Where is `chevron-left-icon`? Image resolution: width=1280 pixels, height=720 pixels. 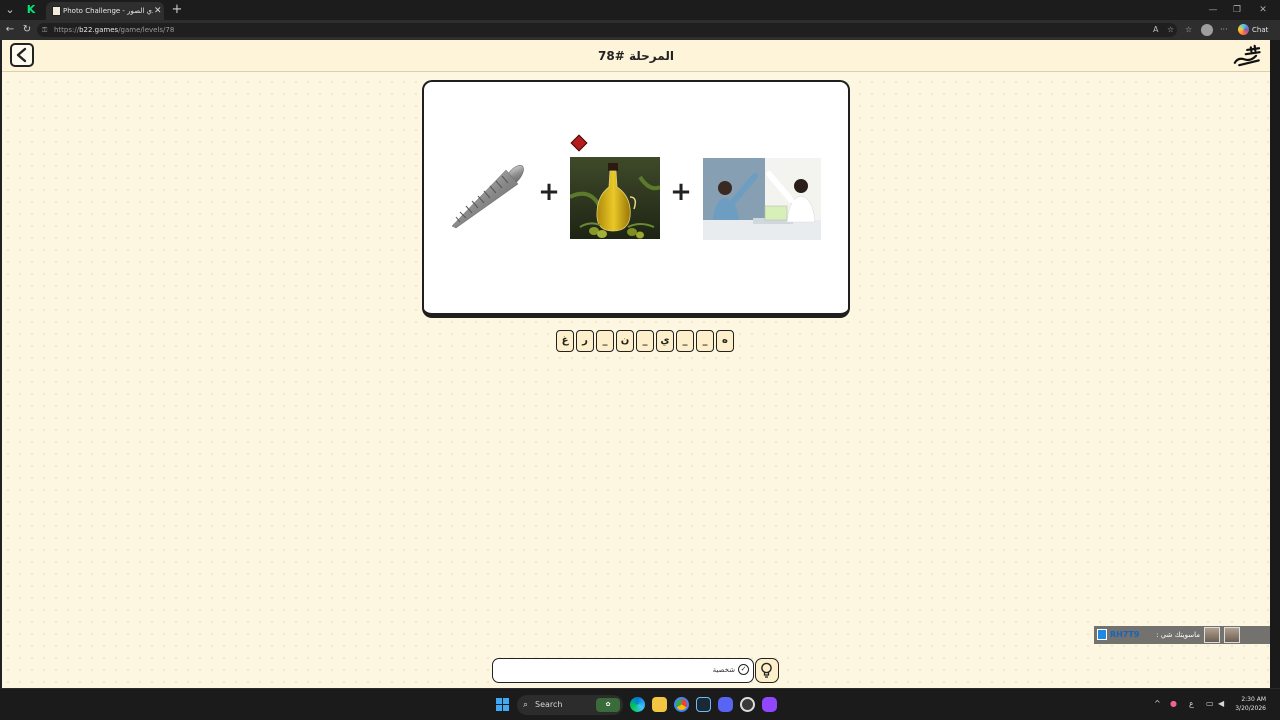 chevron-left-icon is located at coordinates (21, 55).